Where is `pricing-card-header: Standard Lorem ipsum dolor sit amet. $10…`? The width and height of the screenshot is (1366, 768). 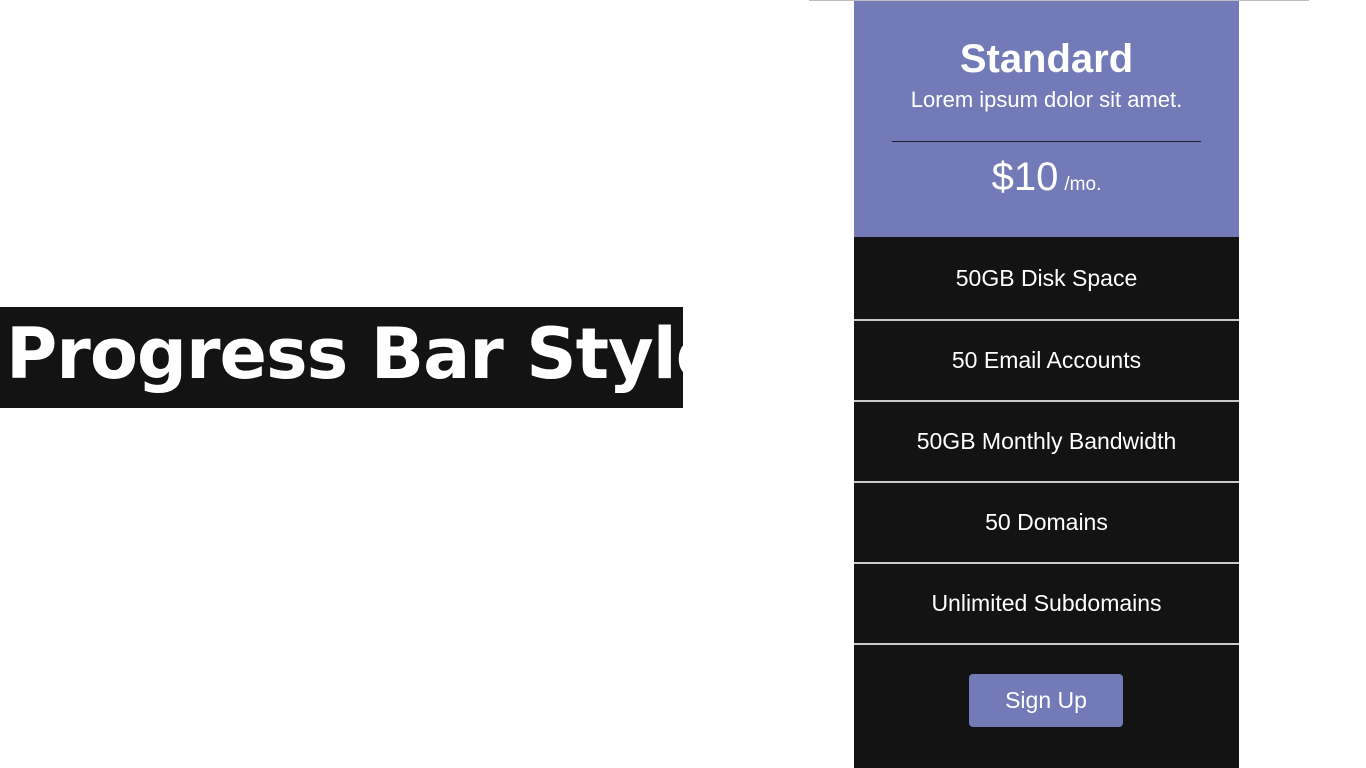
pricing-card-header: Standard Lorem ipsum dolor sit amet. $10… is located at coordinates (1046, 119).